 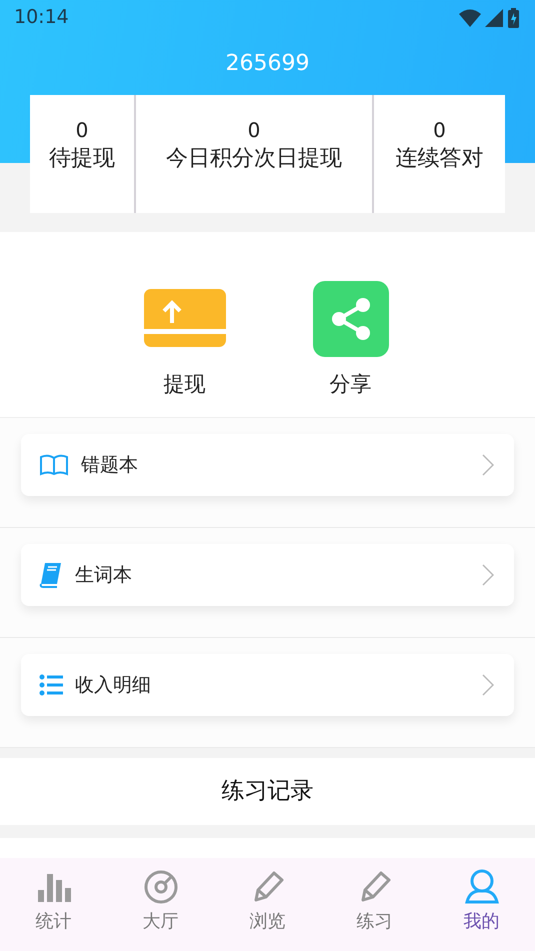 I want to click on action-button: 分享, so click(x=351, y=335).